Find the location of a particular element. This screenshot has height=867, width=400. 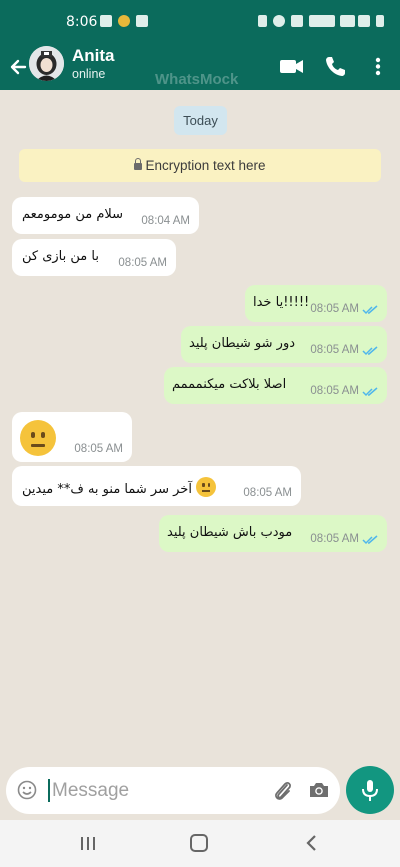

message-text: یا خدا!!!!! is located at coordinates (281, 302).